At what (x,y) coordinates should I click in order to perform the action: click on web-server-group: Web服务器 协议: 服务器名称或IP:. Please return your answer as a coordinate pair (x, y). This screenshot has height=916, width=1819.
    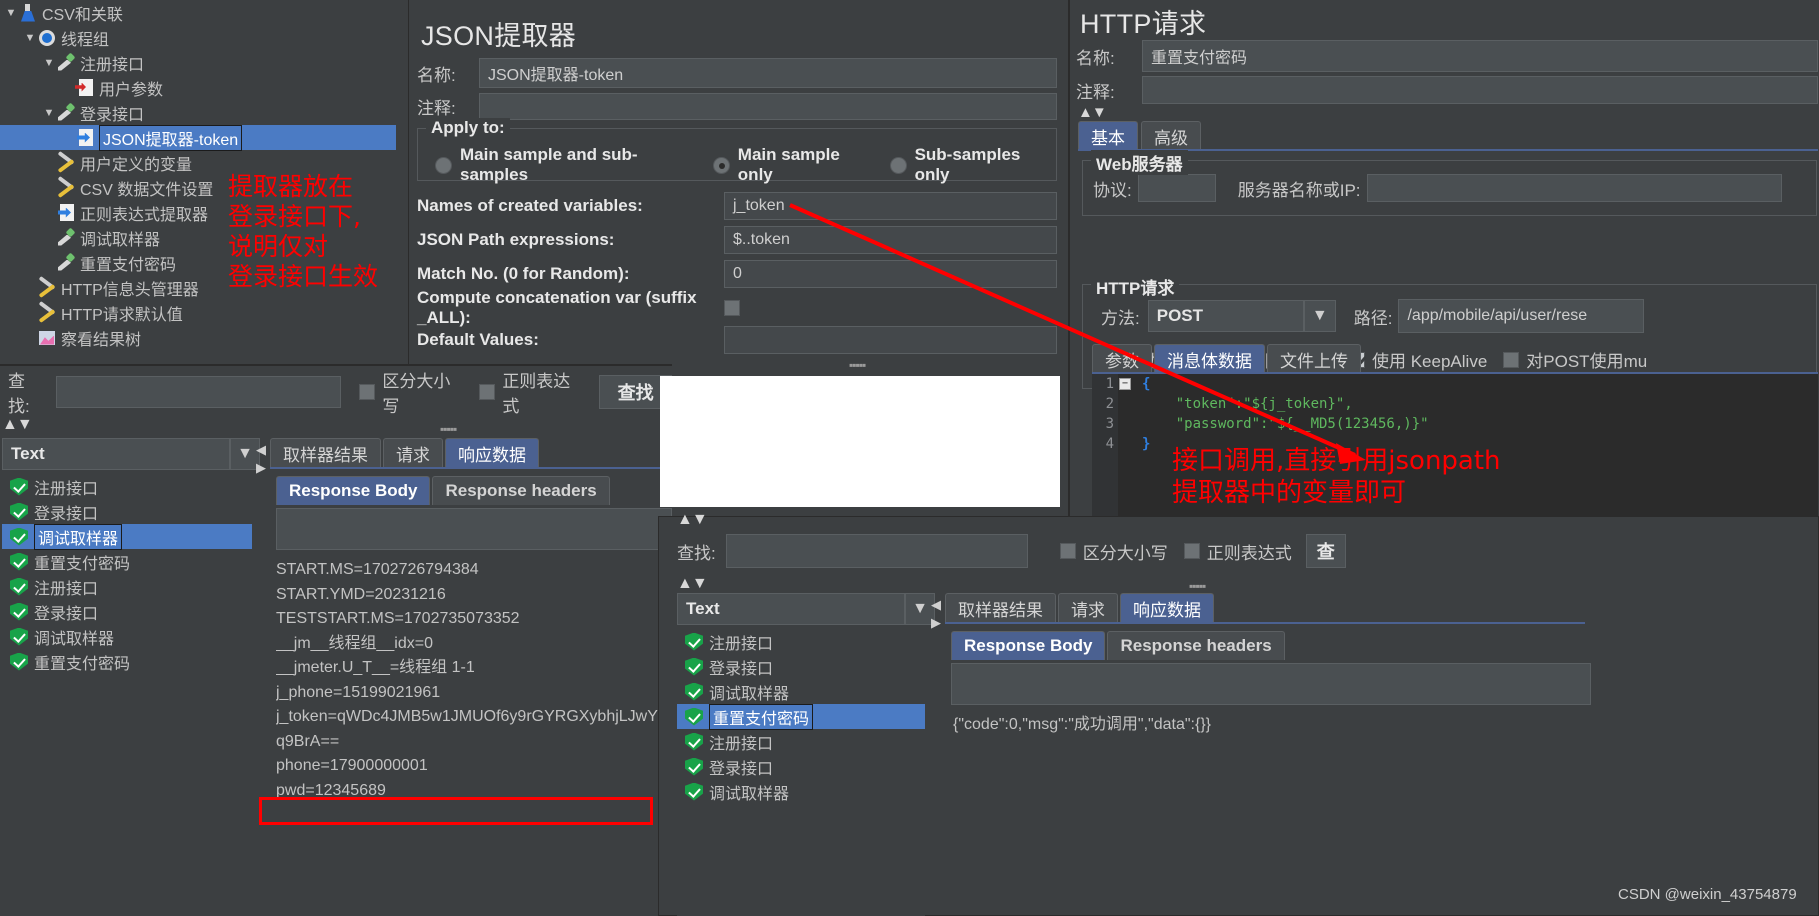
    Looking at the image, I should click on (1449, 183).